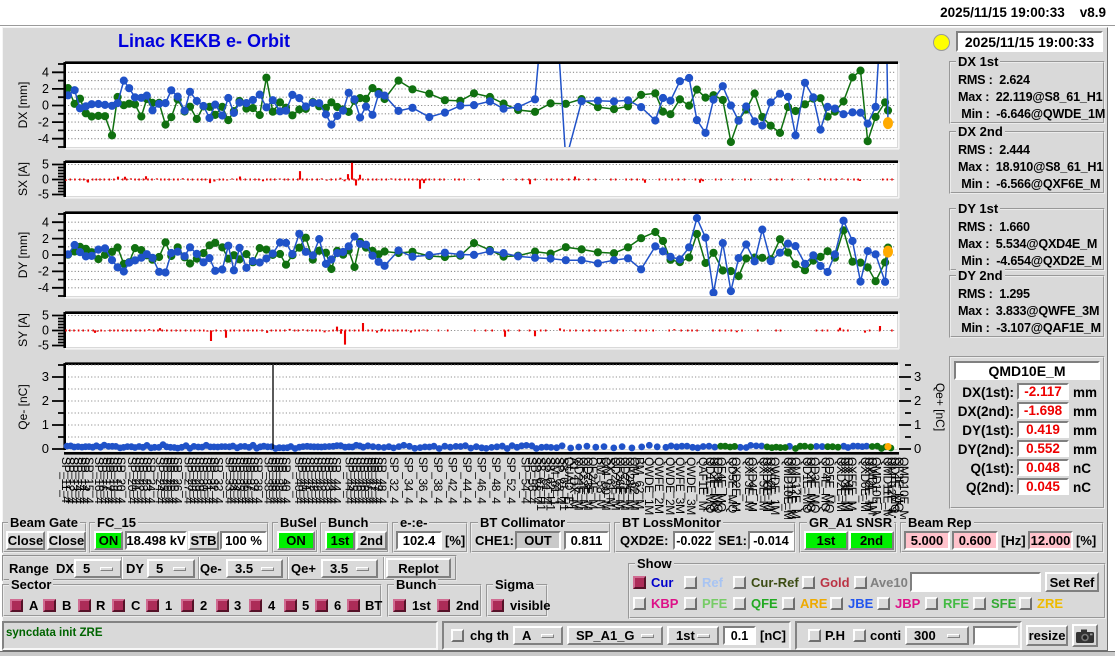 The image size is (1115, 656). What do you see at coordinates (423, 480) in the screenshot?
I see `svg-text: SP_36_4` at bounding box center [423, 480].